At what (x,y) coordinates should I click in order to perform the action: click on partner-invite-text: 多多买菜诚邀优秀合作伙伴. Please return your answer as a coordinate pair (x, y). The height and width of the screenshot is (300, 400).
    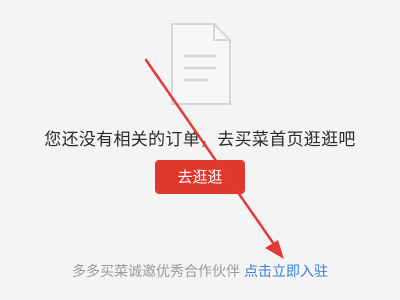
    Looking at the image, I should click on (156, 272).